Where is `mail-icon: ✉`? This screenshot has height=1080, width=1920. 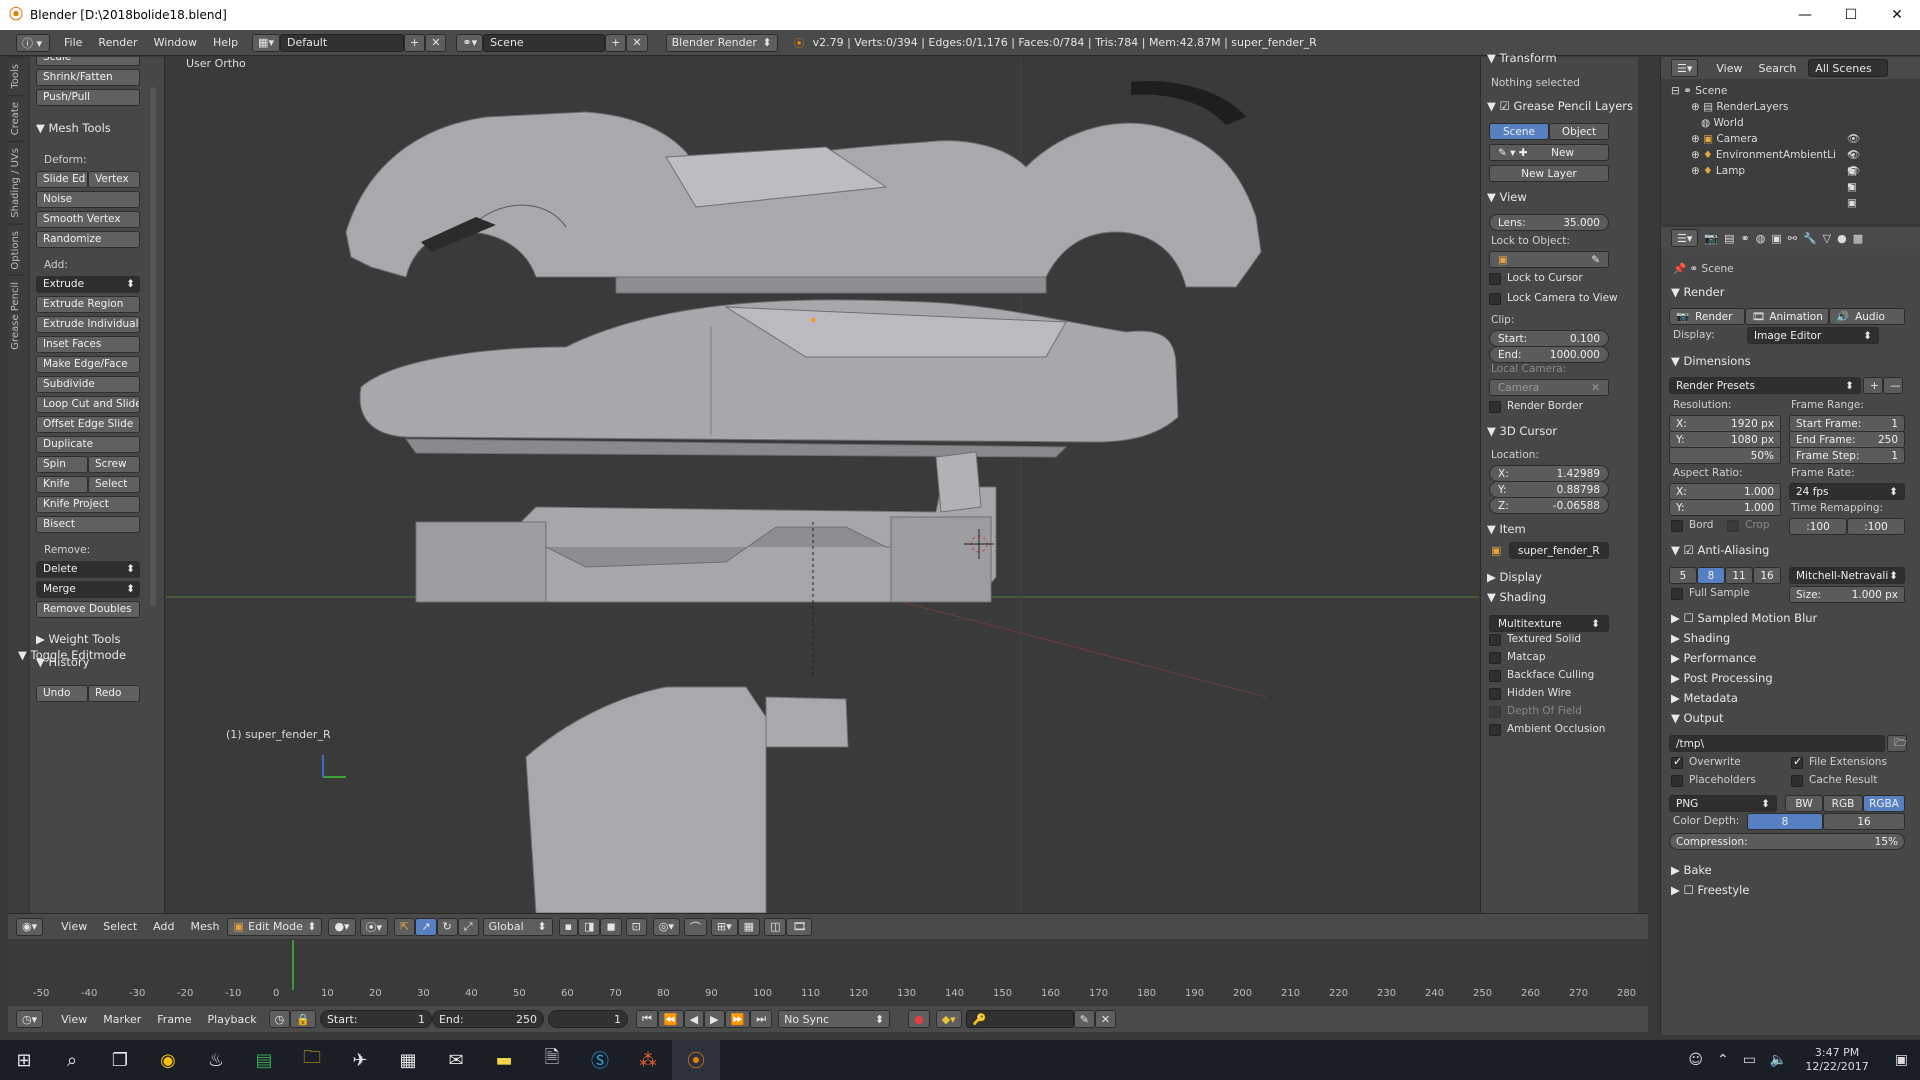
mail-icon: ✉ is located at coordinates (456, 1060).